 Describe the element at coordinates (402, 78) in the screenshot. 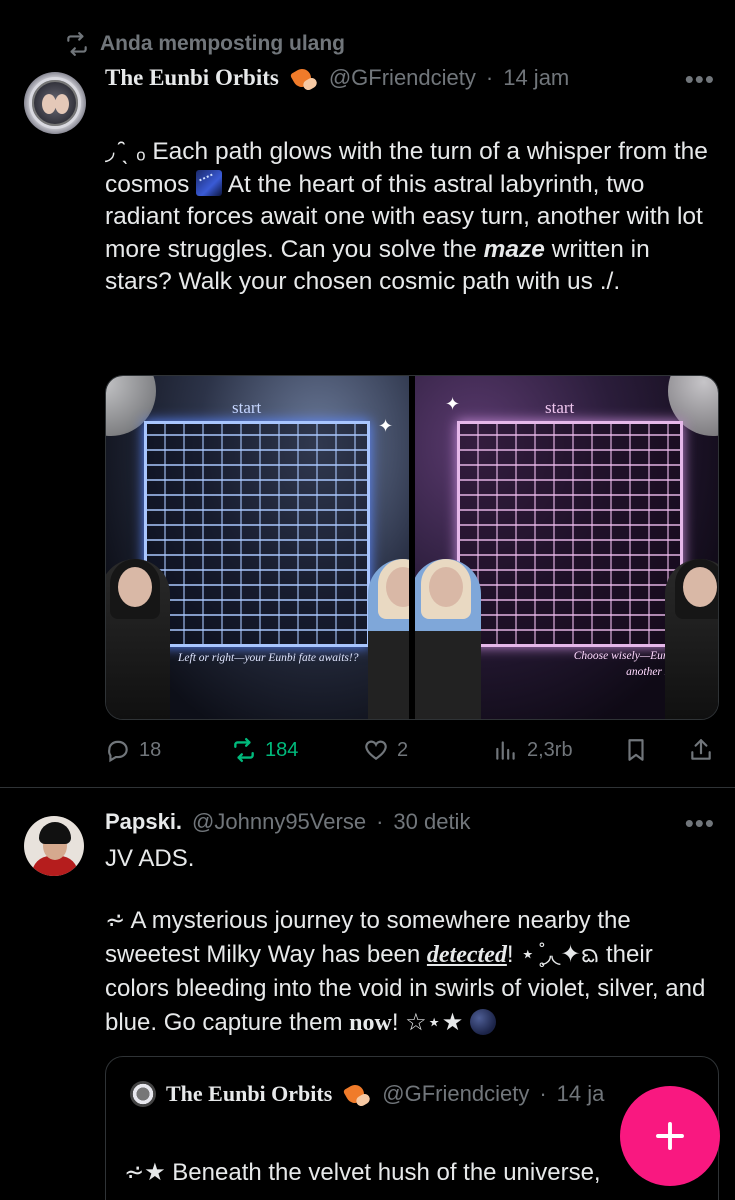

I see `author-handle: @GFriendciety` at that location.